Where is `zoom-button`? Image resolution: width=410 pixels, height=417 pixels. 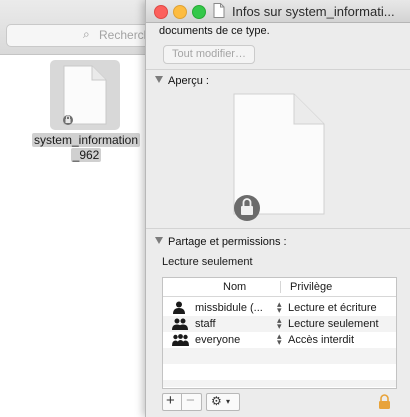
zoom-button is located at coordinates (199, 12).